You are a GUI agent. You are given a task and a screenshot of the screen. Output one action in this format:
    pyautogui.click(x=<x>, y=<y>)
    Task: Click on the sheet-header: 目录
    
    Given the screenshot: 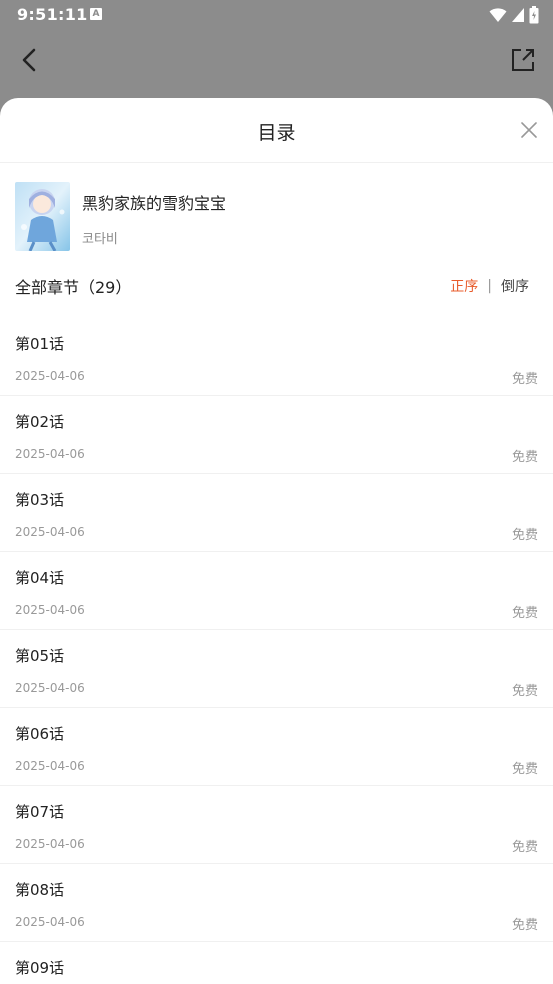 What is the action you would take?
    pyautogui.click(x=276, y=130)
    